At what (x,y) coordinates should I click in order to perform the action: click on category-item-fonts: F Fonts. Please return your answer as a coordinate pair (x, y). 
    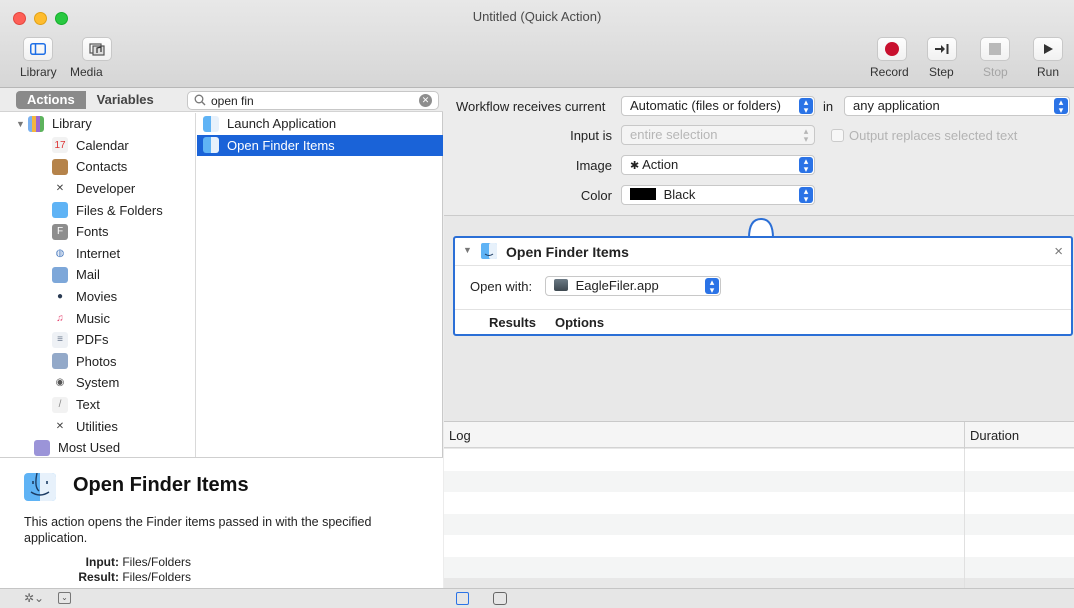
    Looking at the image, I should click on (97, 232).